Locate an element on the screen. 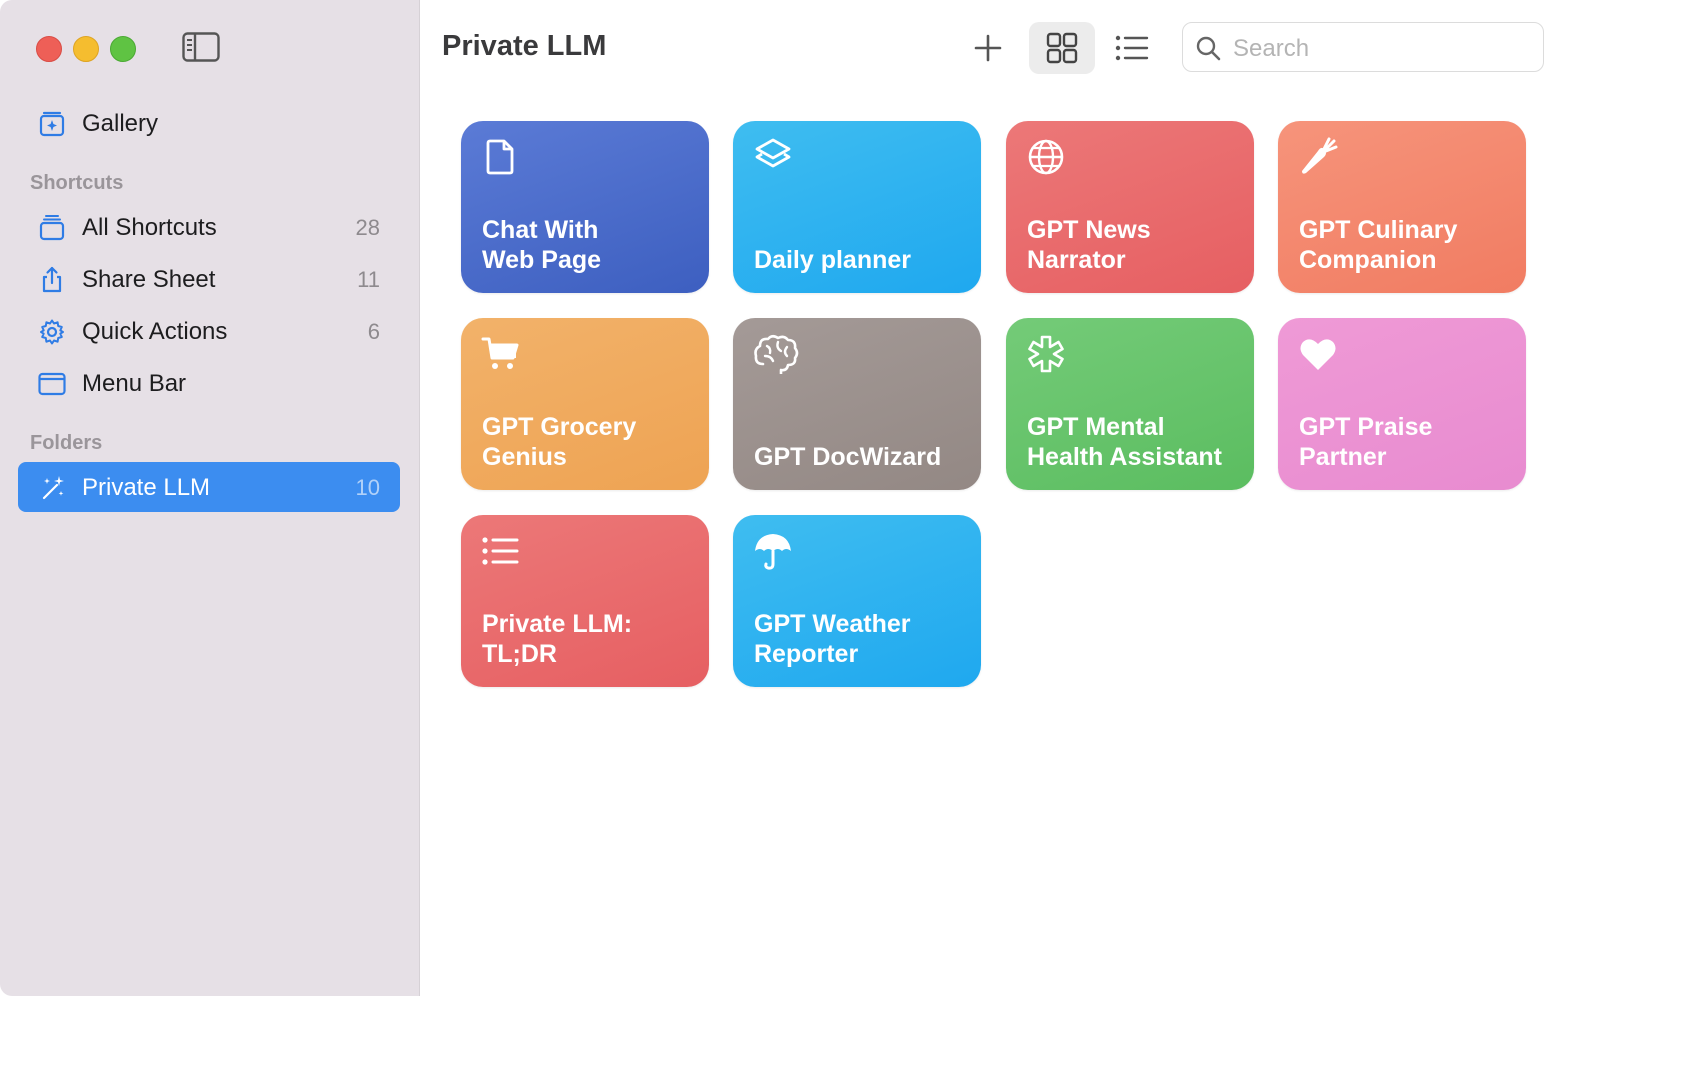 Image resolution: width=1688 pixels, height=1072 pixels. sidebar-item-label: Private LLM is located at coordinates (146, 487).